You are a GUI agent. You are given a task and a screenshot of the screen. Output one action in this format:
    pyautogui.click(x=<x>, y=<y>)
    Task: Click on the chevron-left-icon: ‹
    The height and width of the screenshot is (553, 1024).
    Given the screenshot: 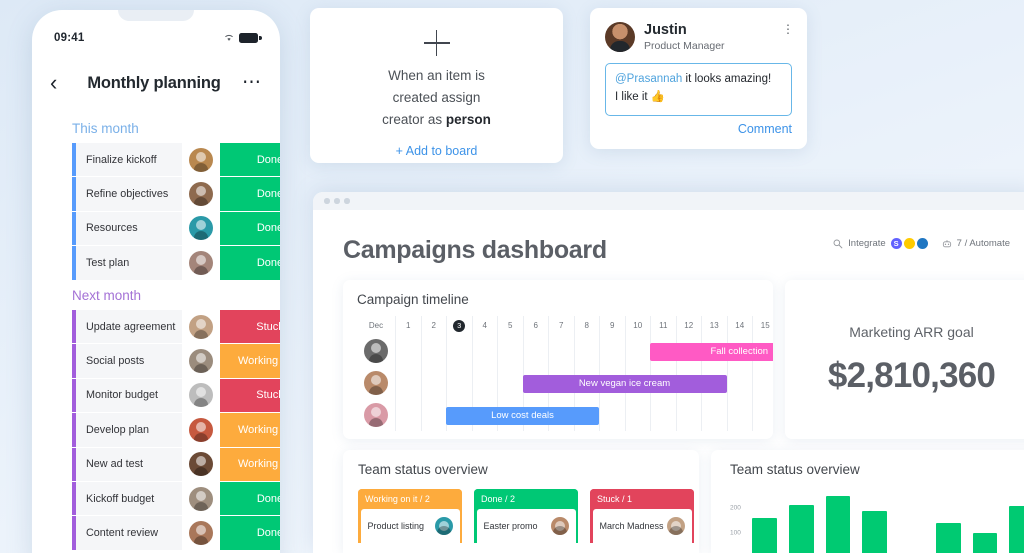 What is the action you would take?
    pyautogui.click(x=61, y=83)
    